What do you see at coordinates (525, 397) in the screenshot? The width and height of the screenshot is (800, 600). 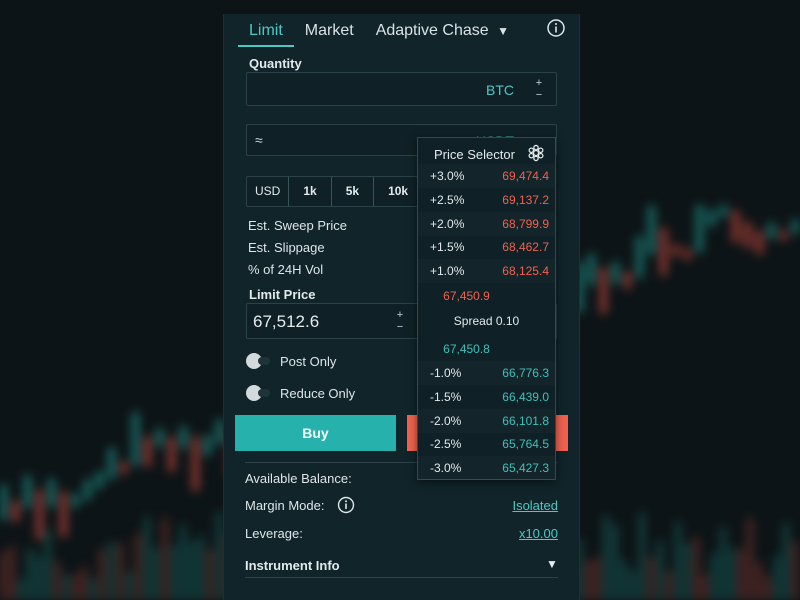 I see `level-price: 66,439.0` at bounding box center [525, 397].